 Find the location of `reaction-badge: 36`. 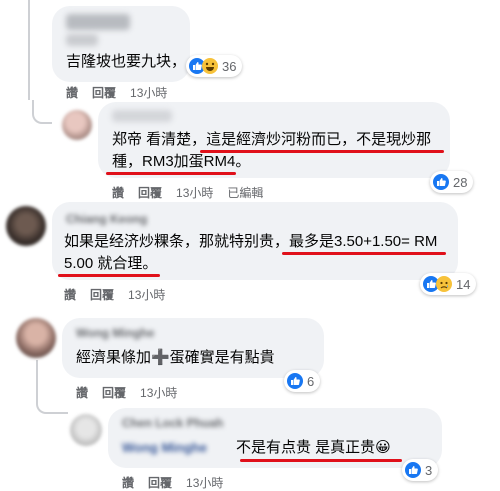

reaction-badge: 36 is located at coordinates (214, 66).